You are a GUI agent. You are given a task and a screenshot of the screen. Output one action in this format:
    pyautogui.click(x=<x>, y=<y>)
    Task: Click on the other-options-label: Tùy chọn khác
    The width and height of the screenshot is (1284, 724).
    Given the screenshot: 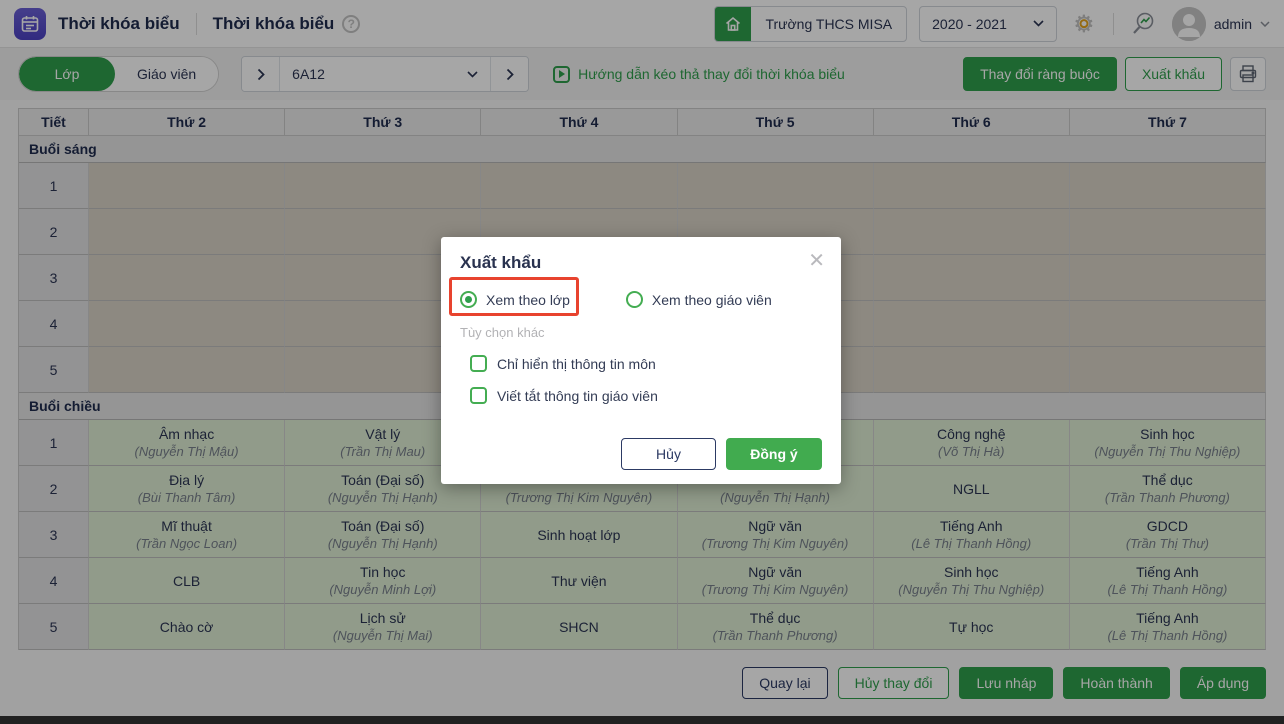 What is the action you would take?
    pyautogui.click(x=502, y=332)
    